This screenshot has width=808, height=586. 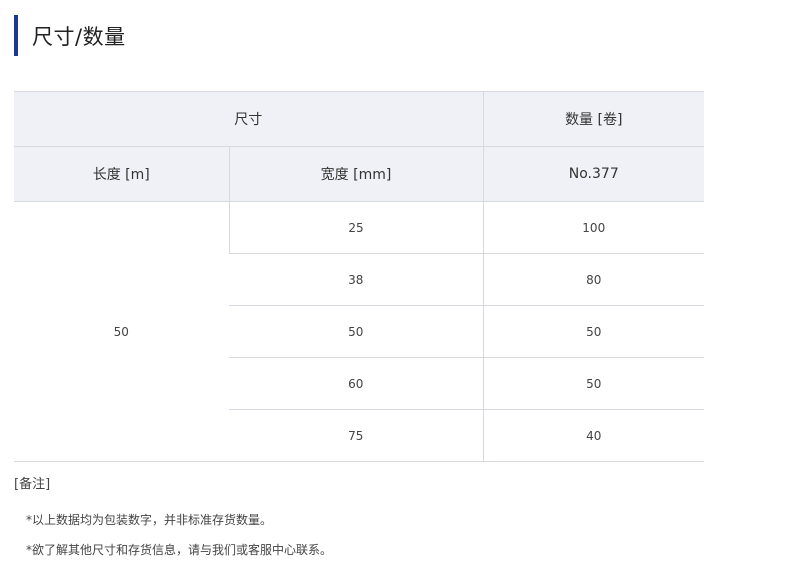 What do you see at coordinates (356, 279) in the screenshot?
I see `cell-width: 38` at bounding box center [356, 279].